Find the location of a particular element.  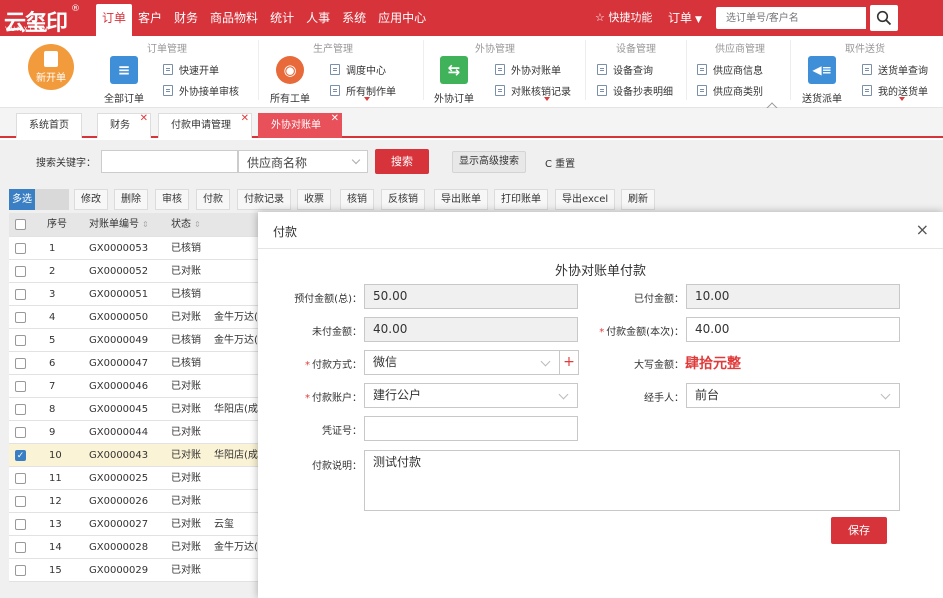

pay-method-select: 微信 is located at coordinates (462, 362).